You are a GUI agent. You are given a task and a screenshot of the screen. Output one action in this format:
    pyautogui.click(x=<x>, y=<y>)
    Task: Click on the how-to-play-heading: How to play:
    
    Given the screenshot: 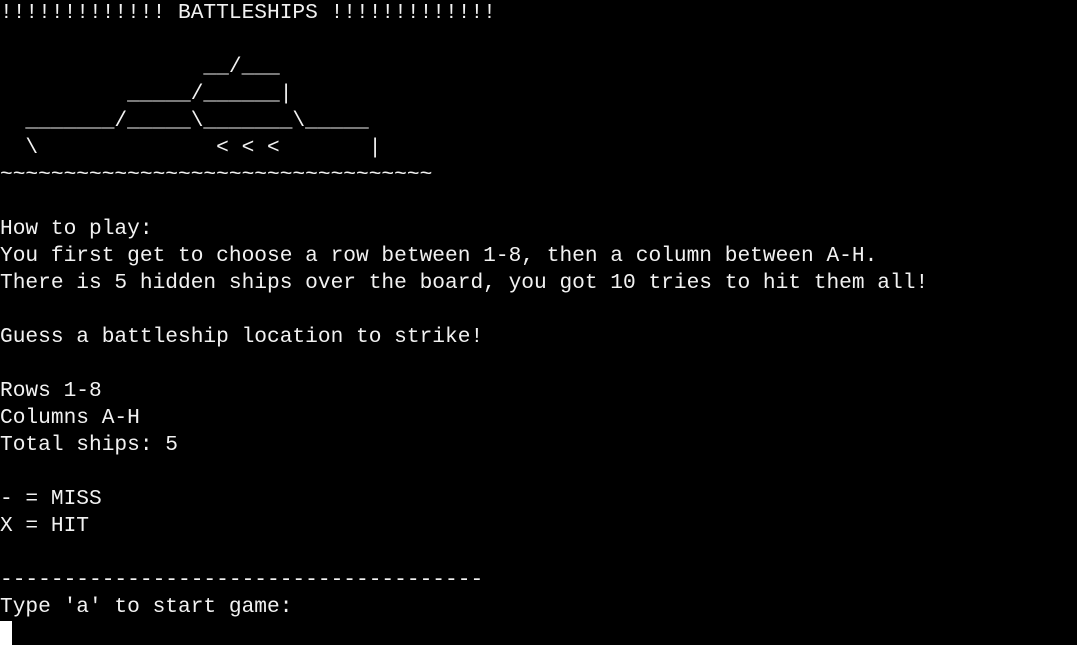 What is the action you would take?
    pyautogui.click(x=76, y=229)
    